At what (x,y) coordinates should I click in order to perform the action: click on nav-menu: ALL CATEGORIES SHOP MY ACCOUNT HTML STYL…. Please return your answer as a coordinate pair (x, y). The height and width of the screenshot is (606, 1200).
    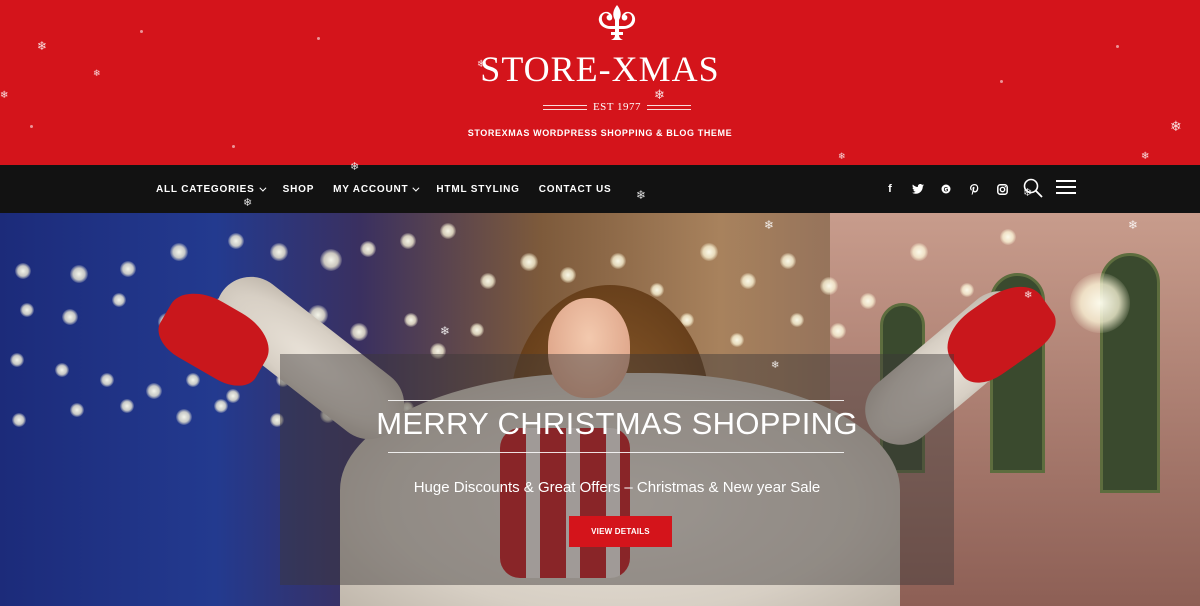
    Looking at the image, I should click on (393, 189).